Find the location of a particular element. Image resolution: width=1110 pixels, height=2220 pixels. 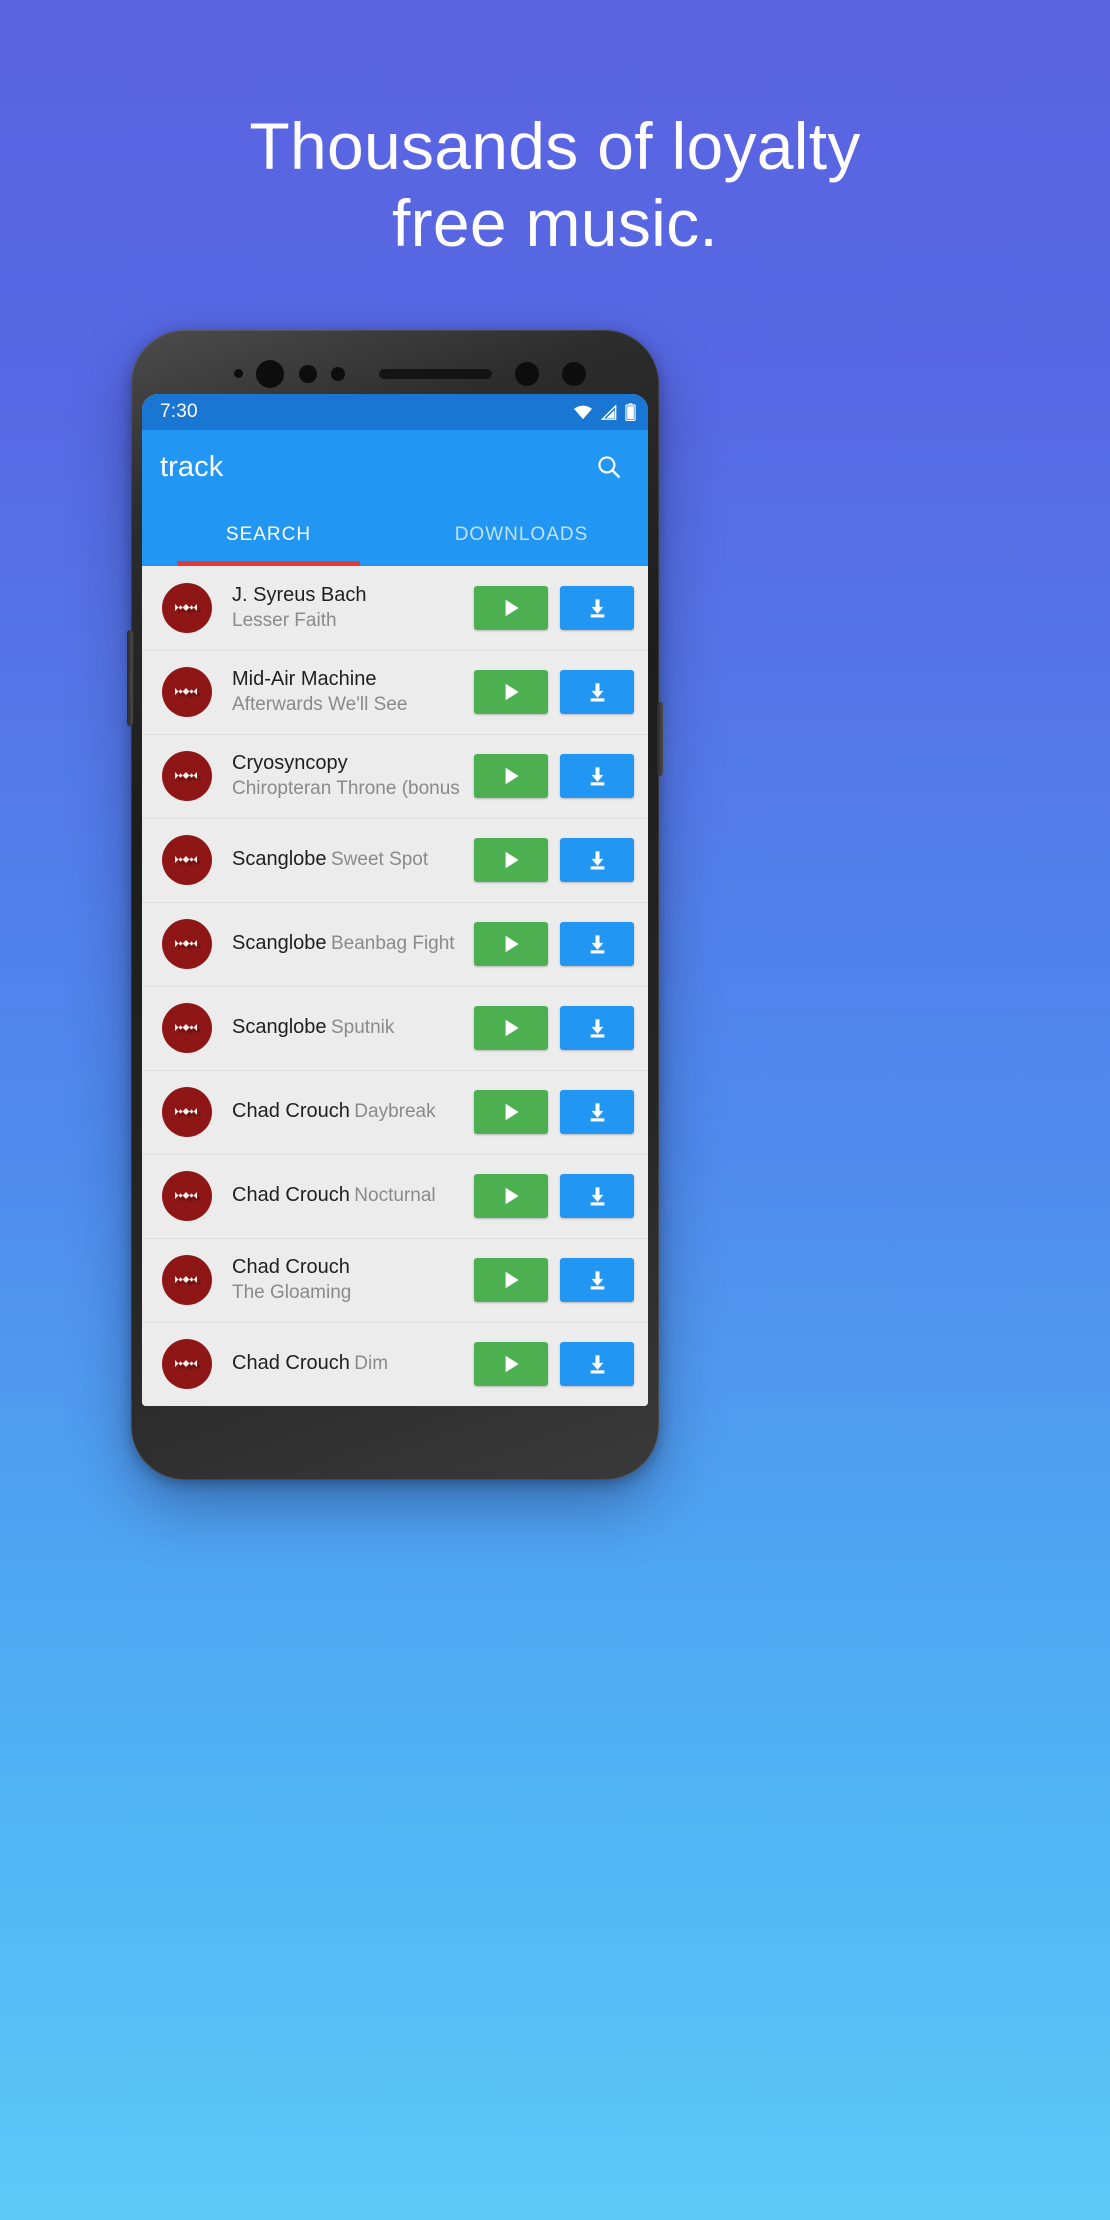

track-meta: Mid-Air Machine Afterwards We'll See is located at coordinates (343, 692).